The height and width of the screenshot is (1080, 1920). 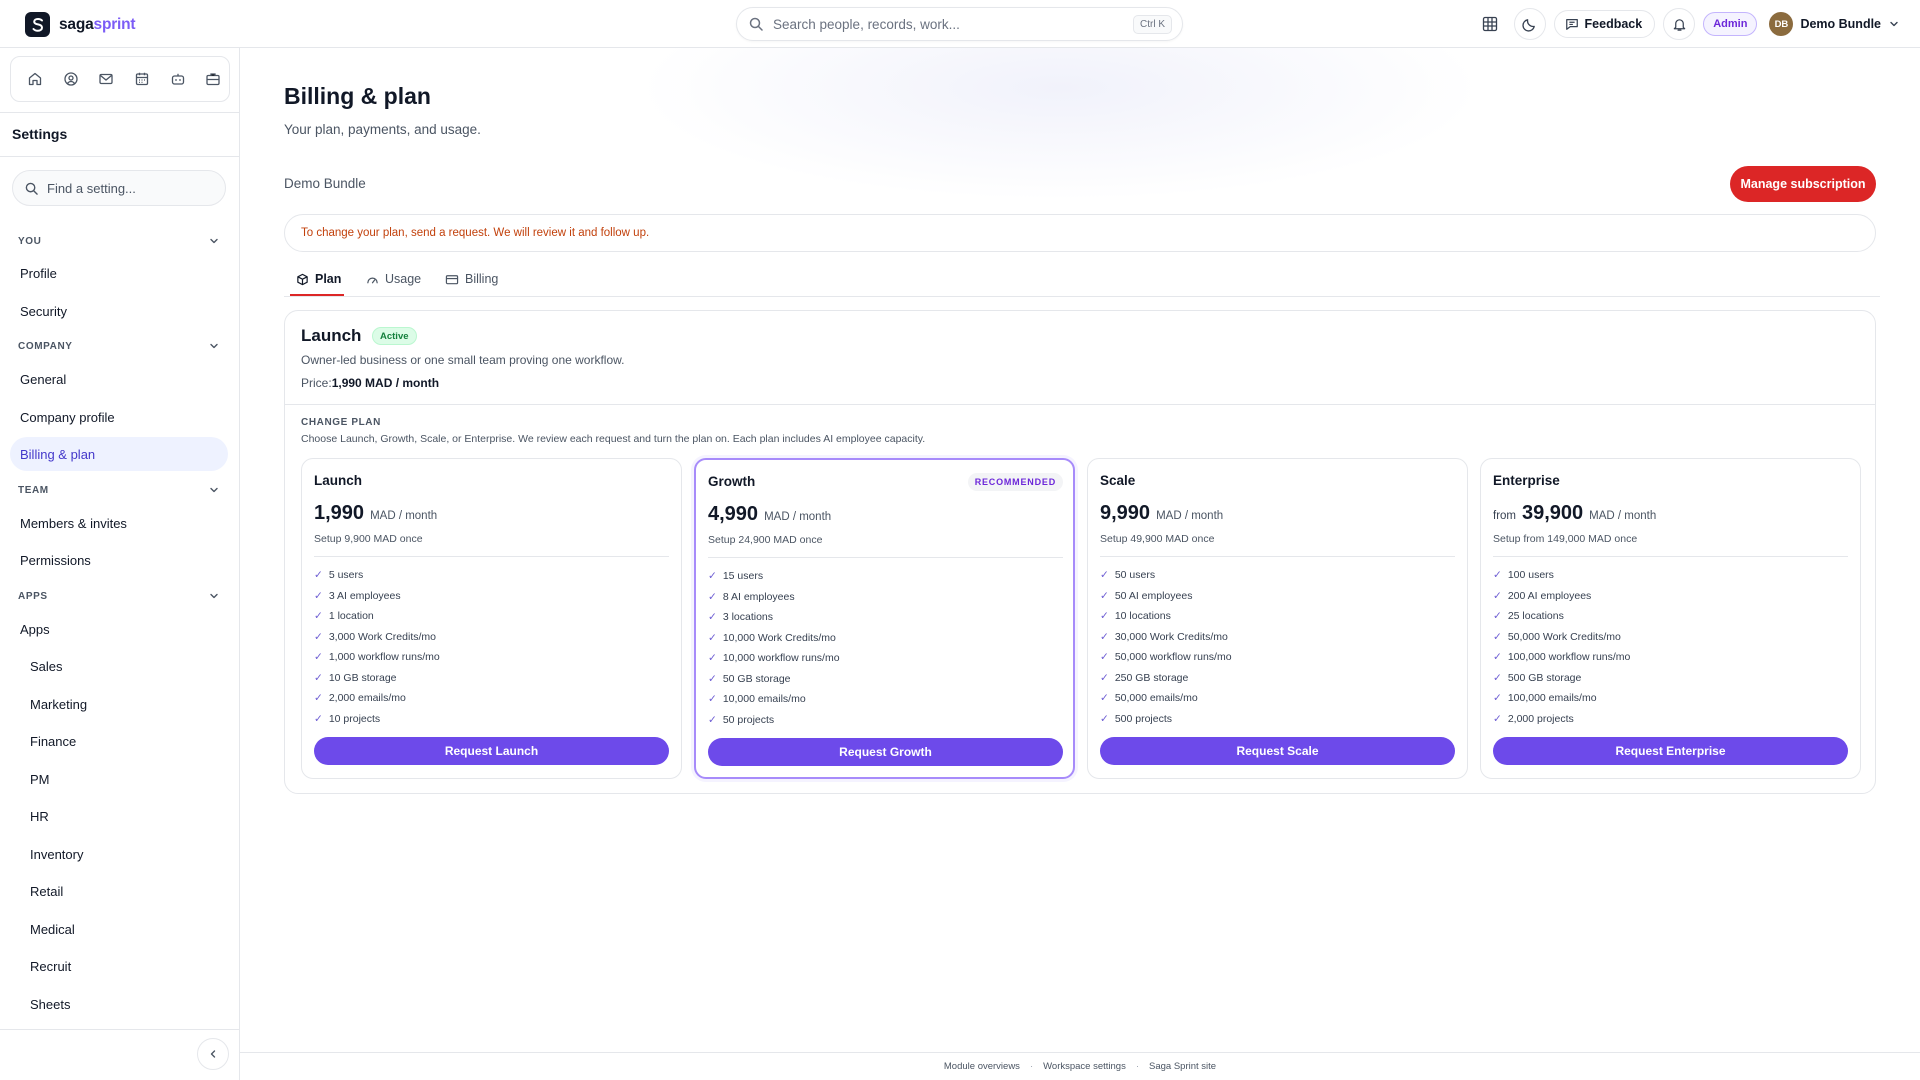 I want to click on sidebar-item-sheets: Sheets, so click(x=119, y=1004).